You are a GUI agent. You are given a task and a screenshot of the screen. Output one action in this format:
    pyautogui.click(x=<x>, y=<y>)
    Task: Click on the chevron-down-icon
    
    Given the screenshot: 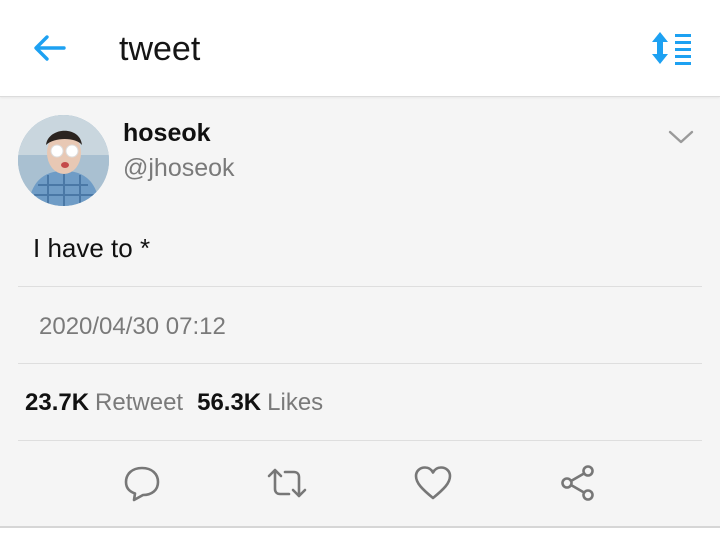 What is the action you would take?
    pyautogui.click(x=681, y=137)
    